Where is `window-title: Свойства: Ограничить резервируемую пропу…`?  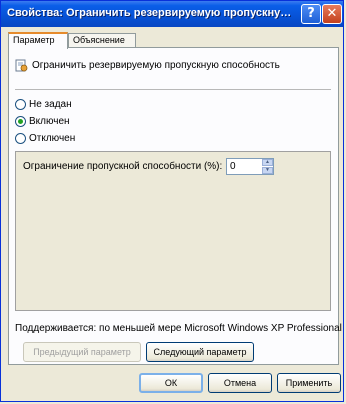
window-title: Свойства: Ограничить резервируемую пропу… is located at coordinates (153, 13).